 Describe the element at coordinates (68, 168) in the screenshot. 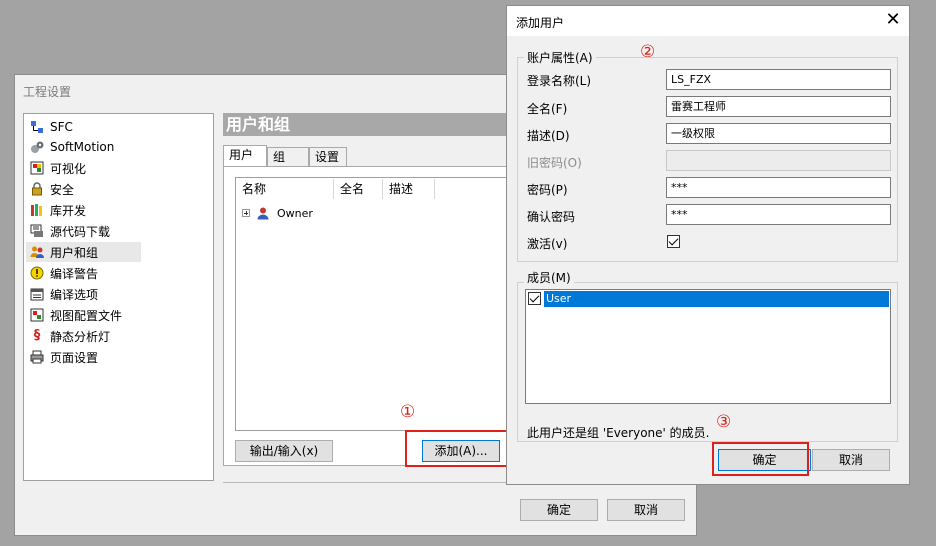

I see `nav-label: 可视化` at that location.